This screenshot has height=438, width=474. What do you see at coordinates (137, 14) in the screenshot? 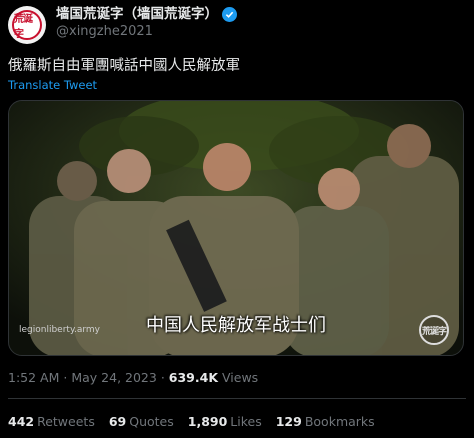
I see `author-display-name: 墙国荒诞字（墙国荒诞字）` at bounding box center [137, 14].